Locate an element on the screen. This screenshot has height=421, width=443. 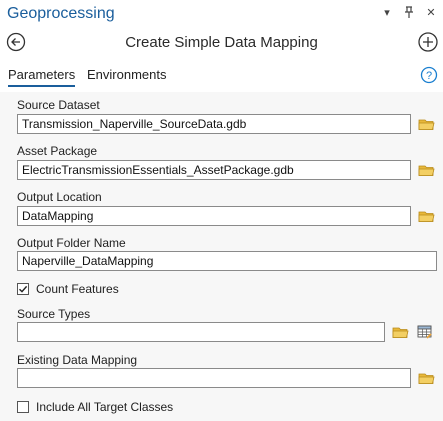
checkmark-icon is located at coordinates (23, 289).